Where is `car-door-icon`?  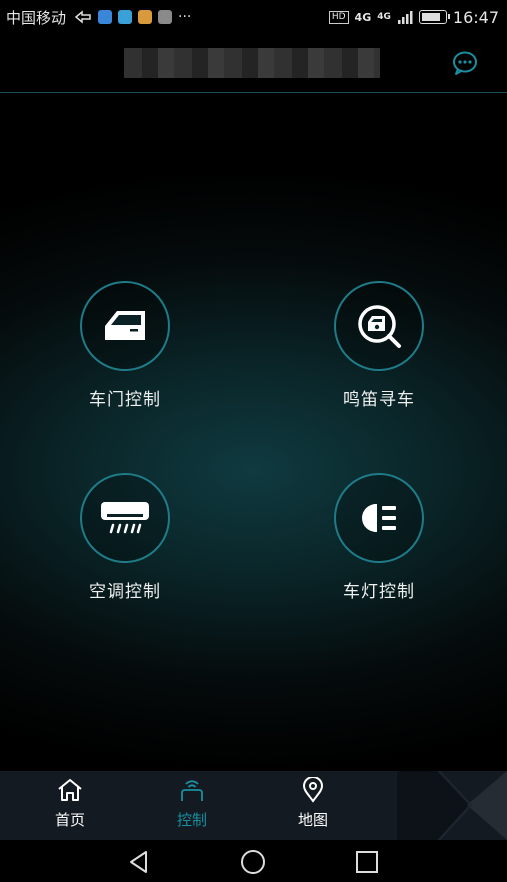
car-door-icon is located at coordinates (125, 325).